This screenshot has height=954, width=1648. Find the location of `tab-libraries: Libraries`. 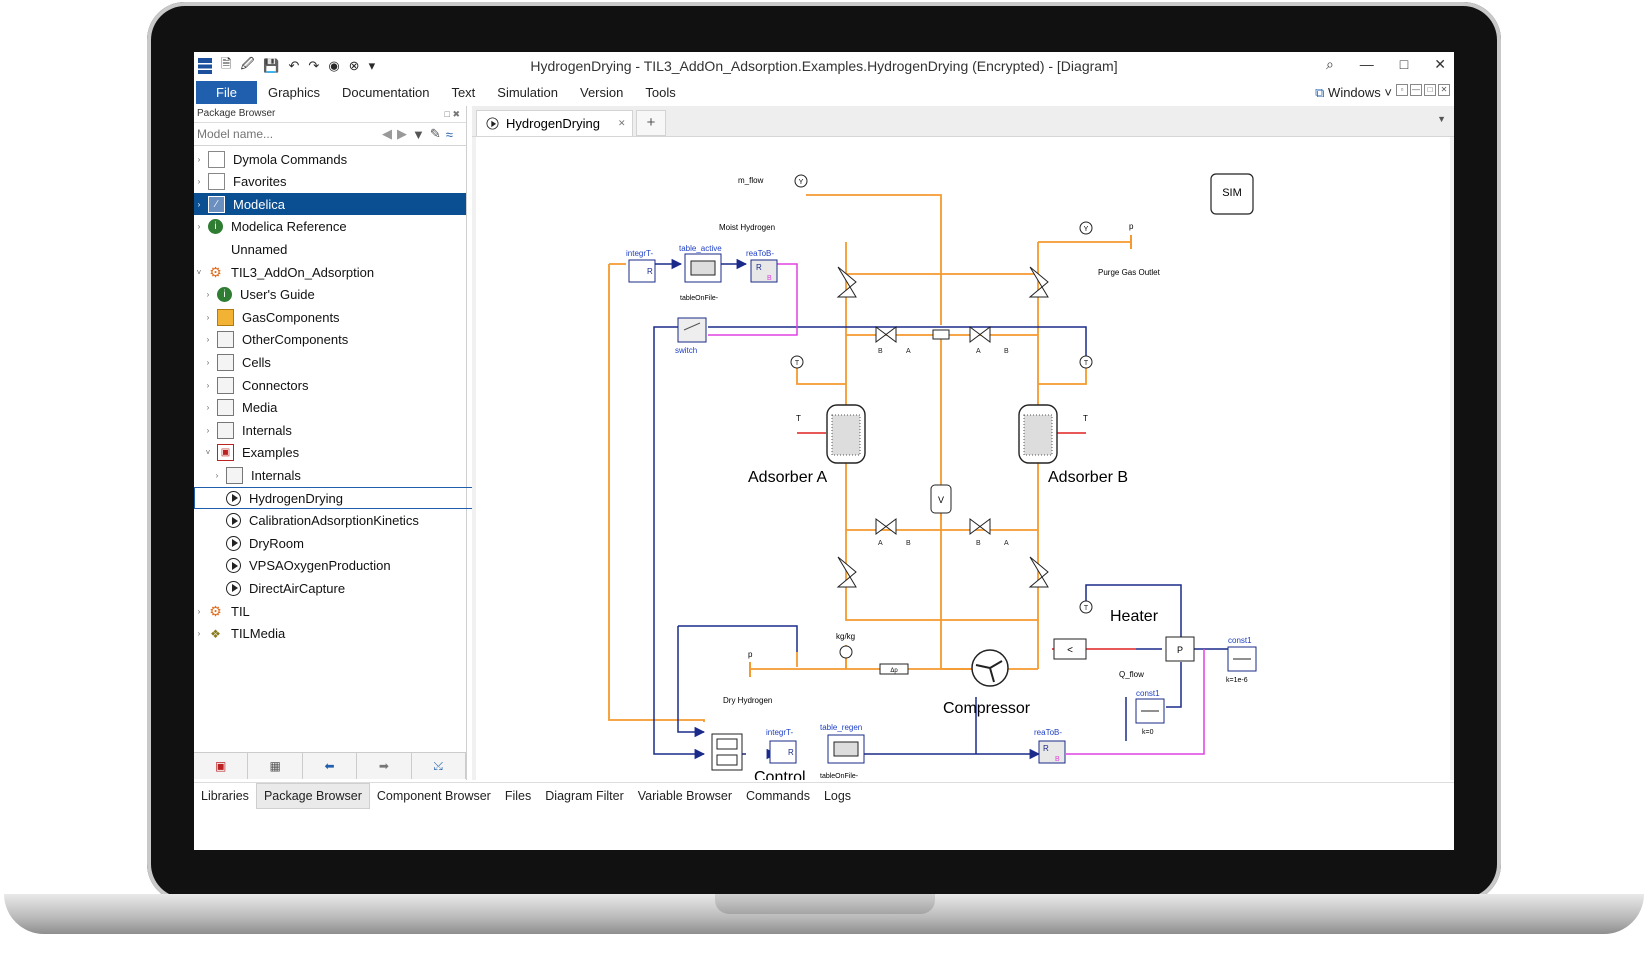

tab-libraries: Libraries is located at coordinates (225, 796).